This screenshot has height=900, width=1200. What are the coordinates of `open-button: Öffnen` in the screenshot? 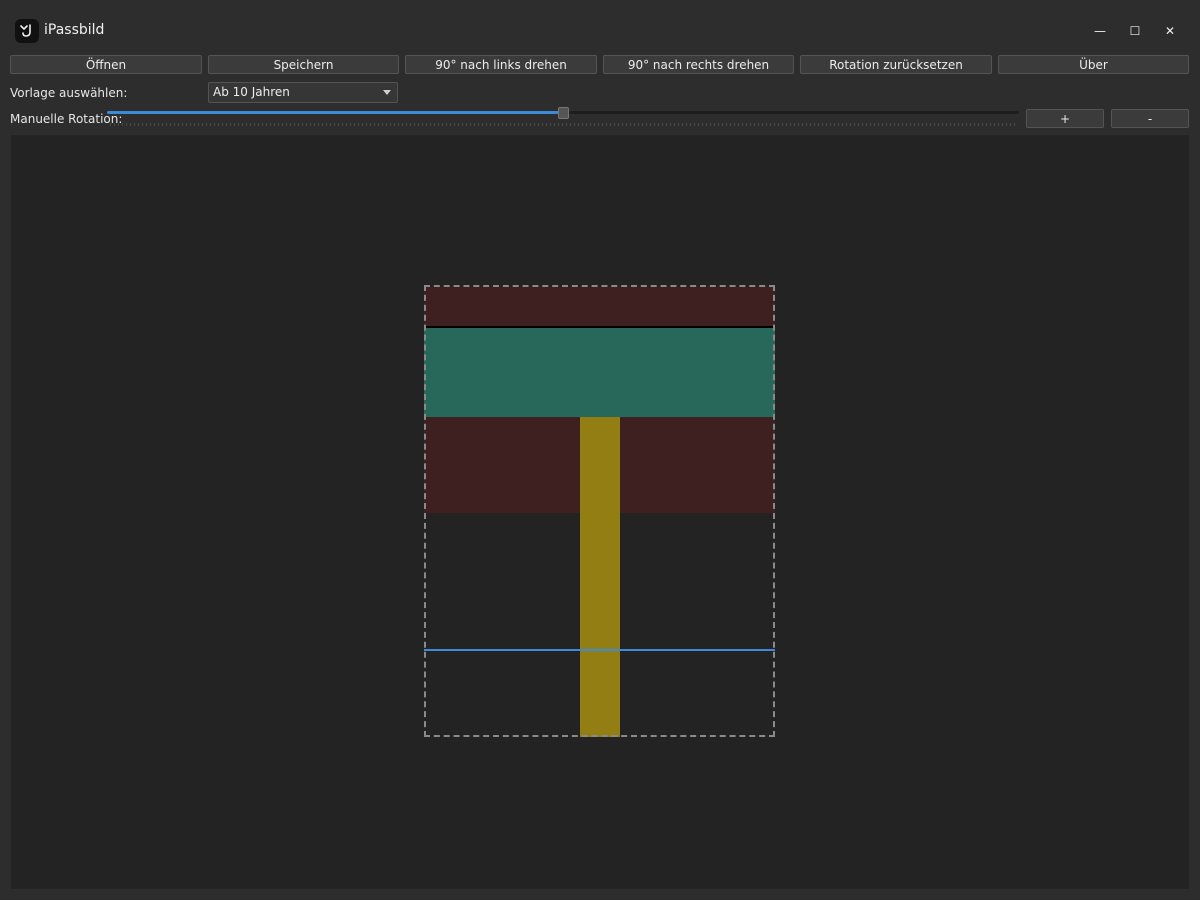 It's located at (106, 64).